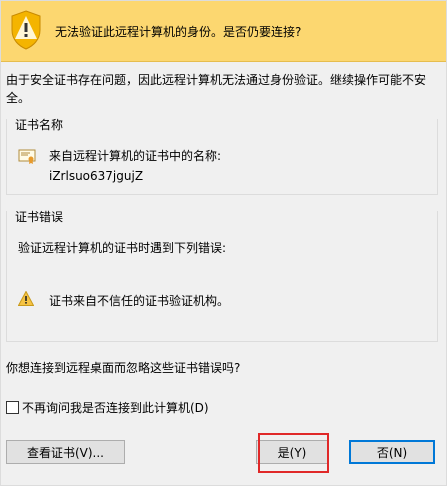  What do you see at coordinates (178, 32) in the screenshot?
I see `header-title: 无法验证此远程计算机的身份。是否仍要连接?` at bounding box center [178, 32].